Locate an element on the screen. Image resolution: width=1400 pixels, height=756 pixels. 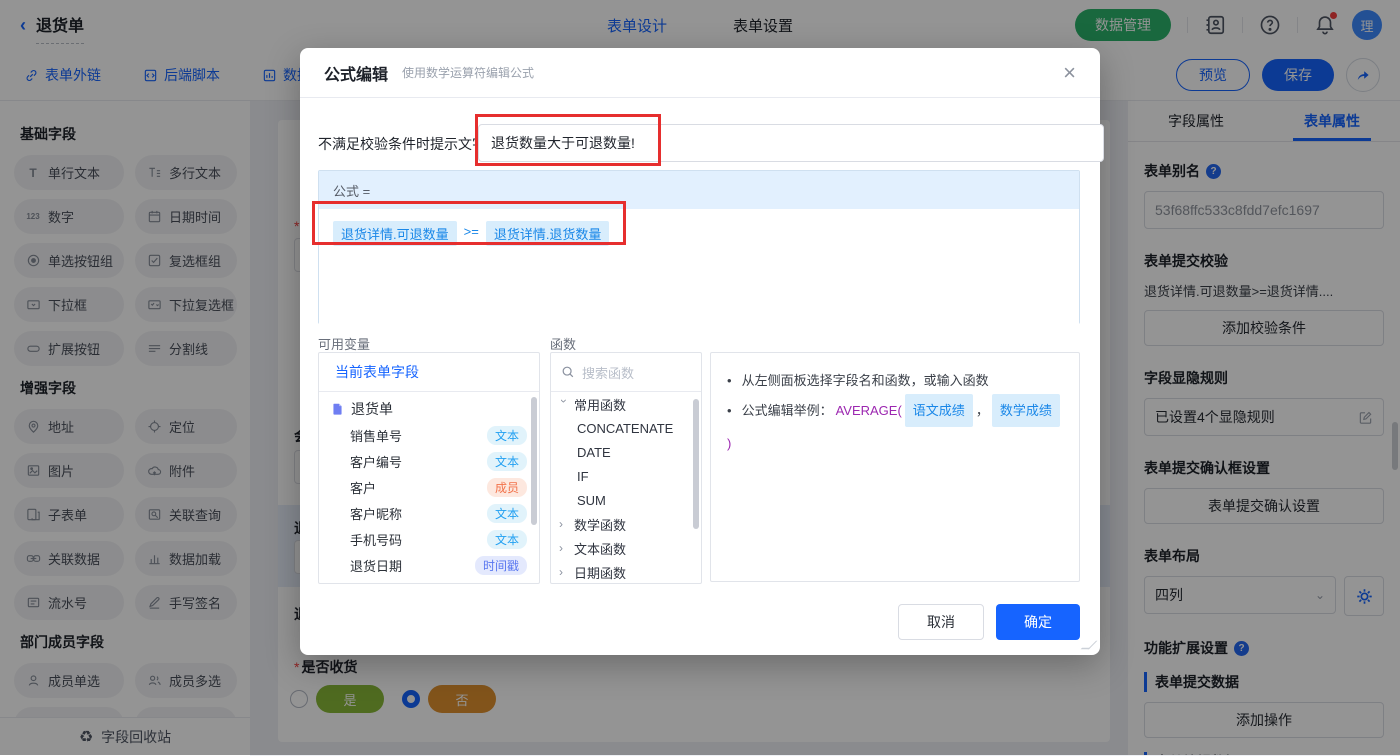
help-example-chip: 语文成绩 is located at coordinates (938, 410).